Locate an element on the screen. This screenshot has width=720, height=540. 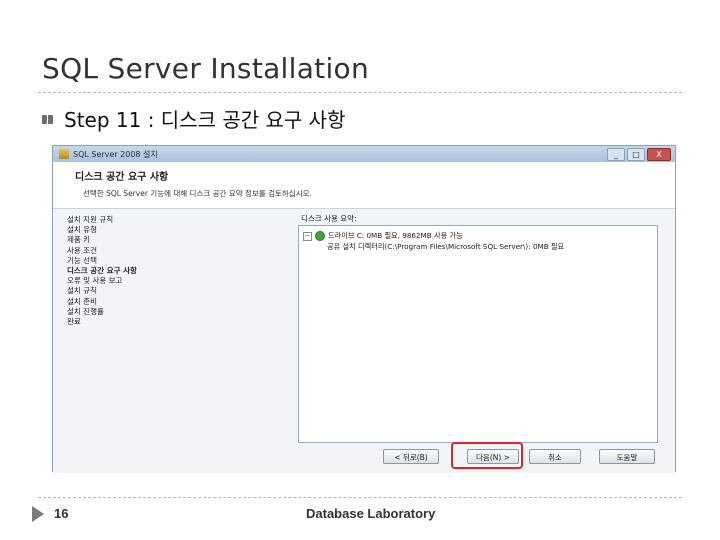
window-titlebar: SQL Server 2008 설치 _ □ X is located at coordinates (364, 154).